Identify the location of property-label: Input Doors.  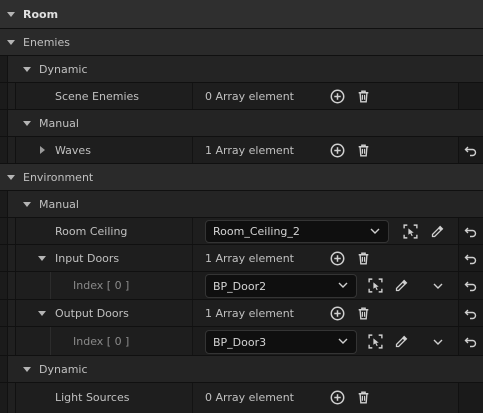
(87, 258).